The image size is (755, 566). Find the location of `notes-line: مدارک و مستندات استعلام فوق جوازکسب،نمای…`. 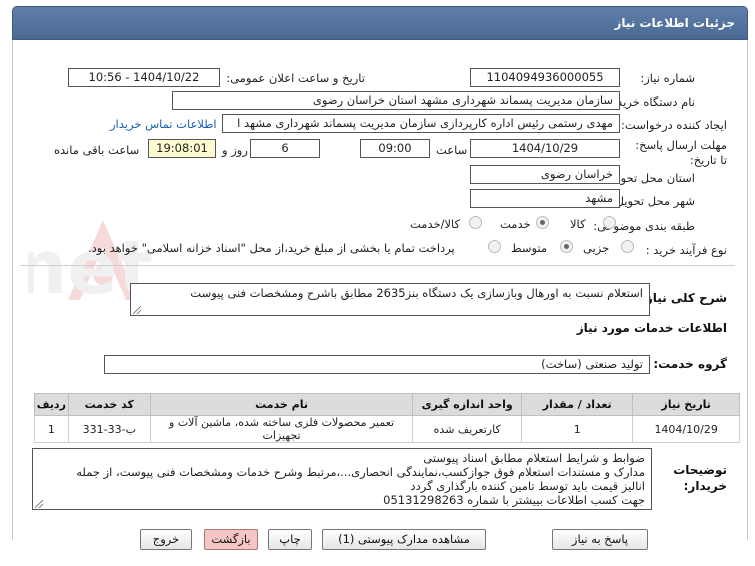

notes-line: مدارک و مستندات استعلام فوق جوازکسب،نمای… is located at coordinates (360, 472).